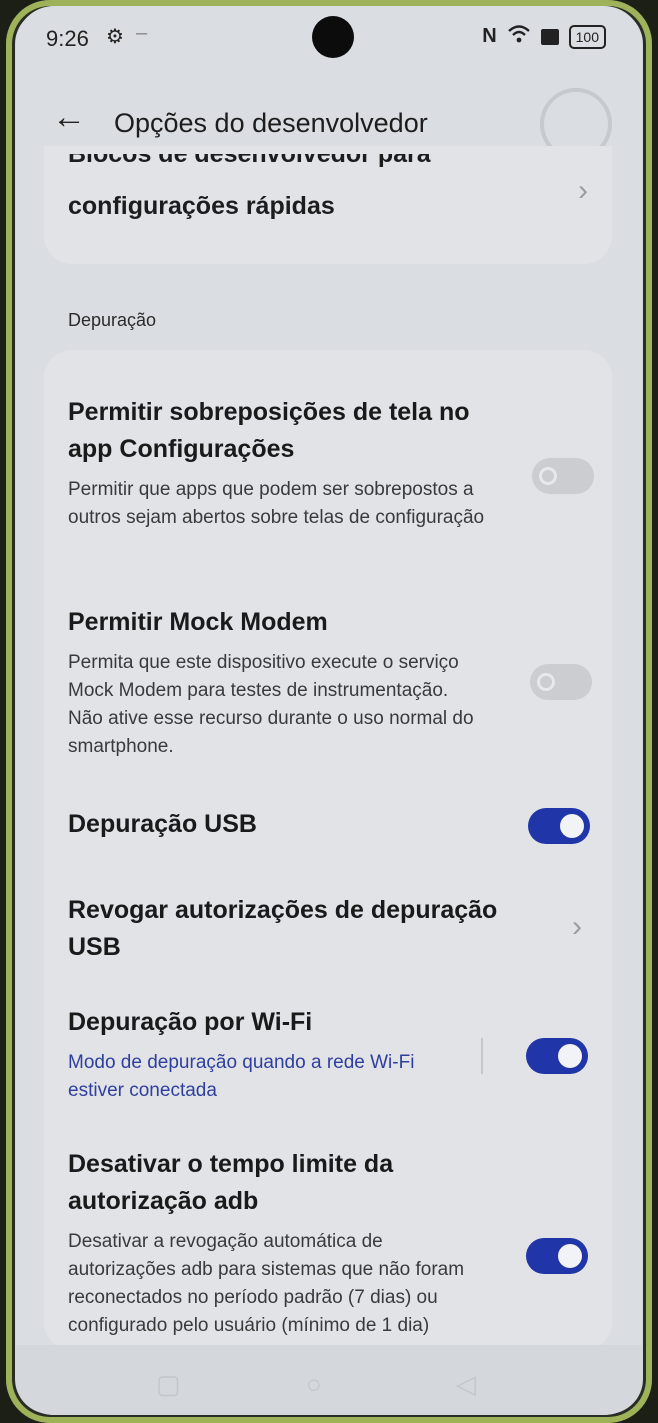  Describe the element at coordinates (69, 117) in the screenshot. I see `back-arrow-icon: ←` at that location.